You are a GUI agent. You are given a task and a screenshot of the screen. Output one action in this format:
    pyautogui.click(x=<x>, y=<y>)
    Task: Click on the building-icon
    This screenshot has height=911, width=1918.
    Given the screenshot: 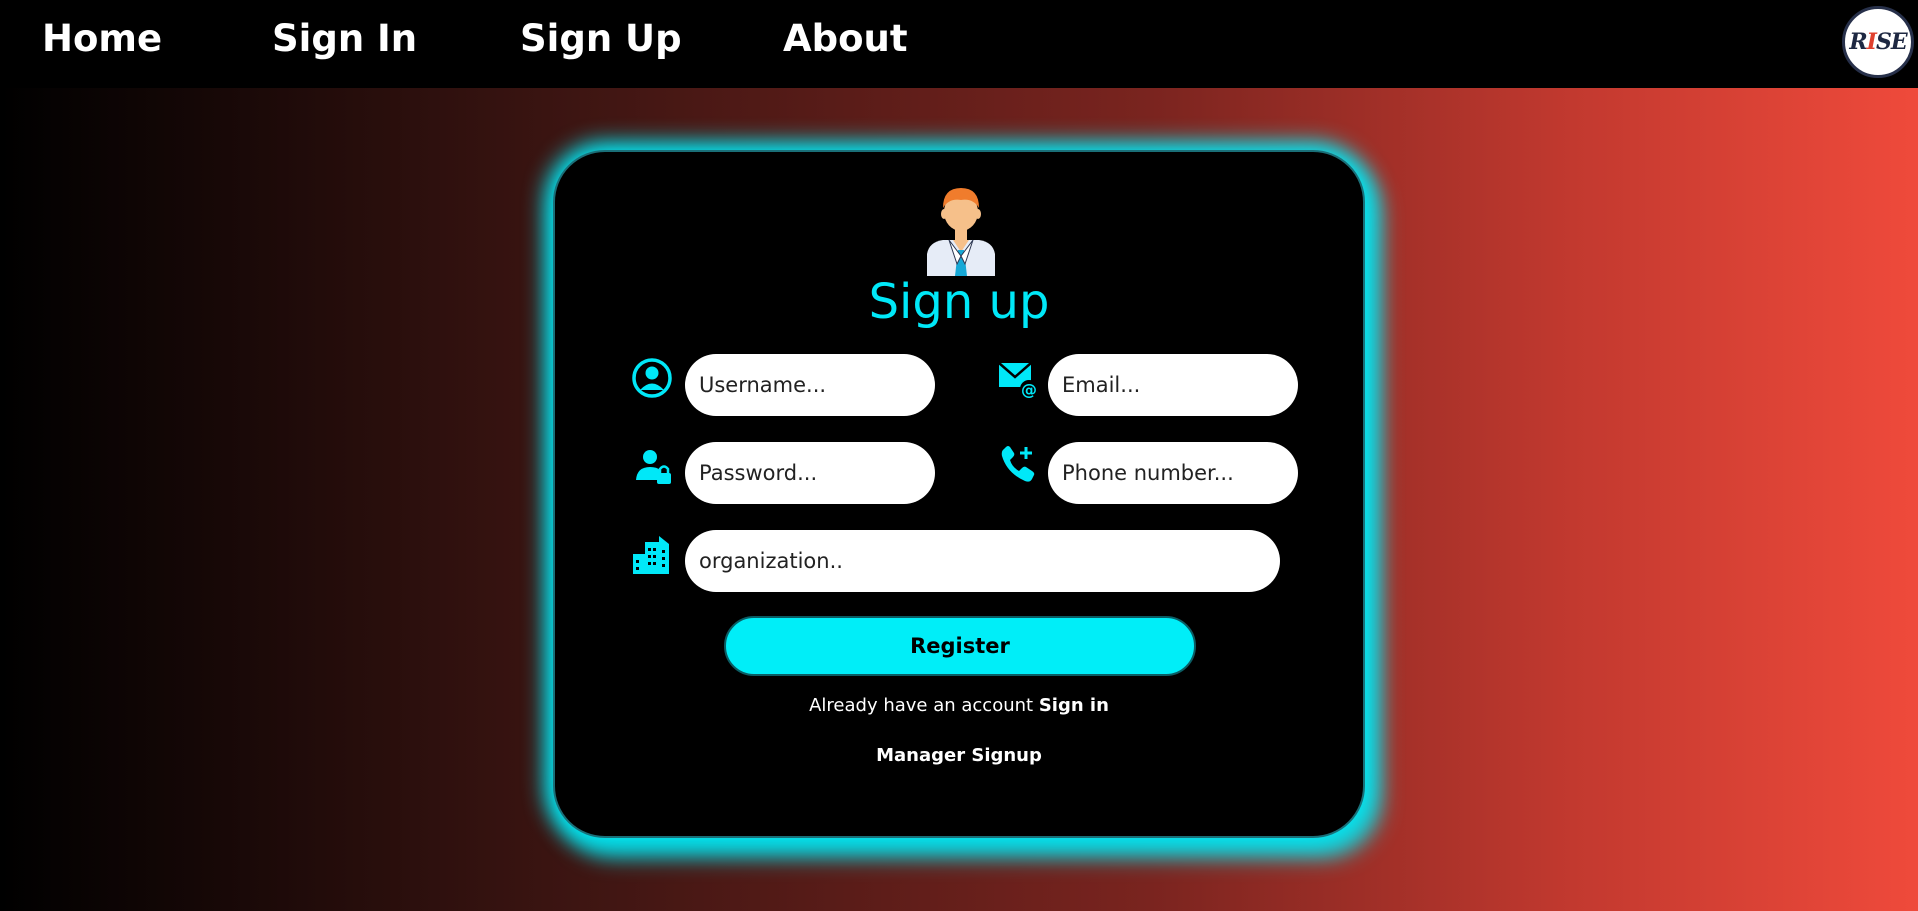 What is the action you would take?
    pyautogui.click(x=651, y=555)
    